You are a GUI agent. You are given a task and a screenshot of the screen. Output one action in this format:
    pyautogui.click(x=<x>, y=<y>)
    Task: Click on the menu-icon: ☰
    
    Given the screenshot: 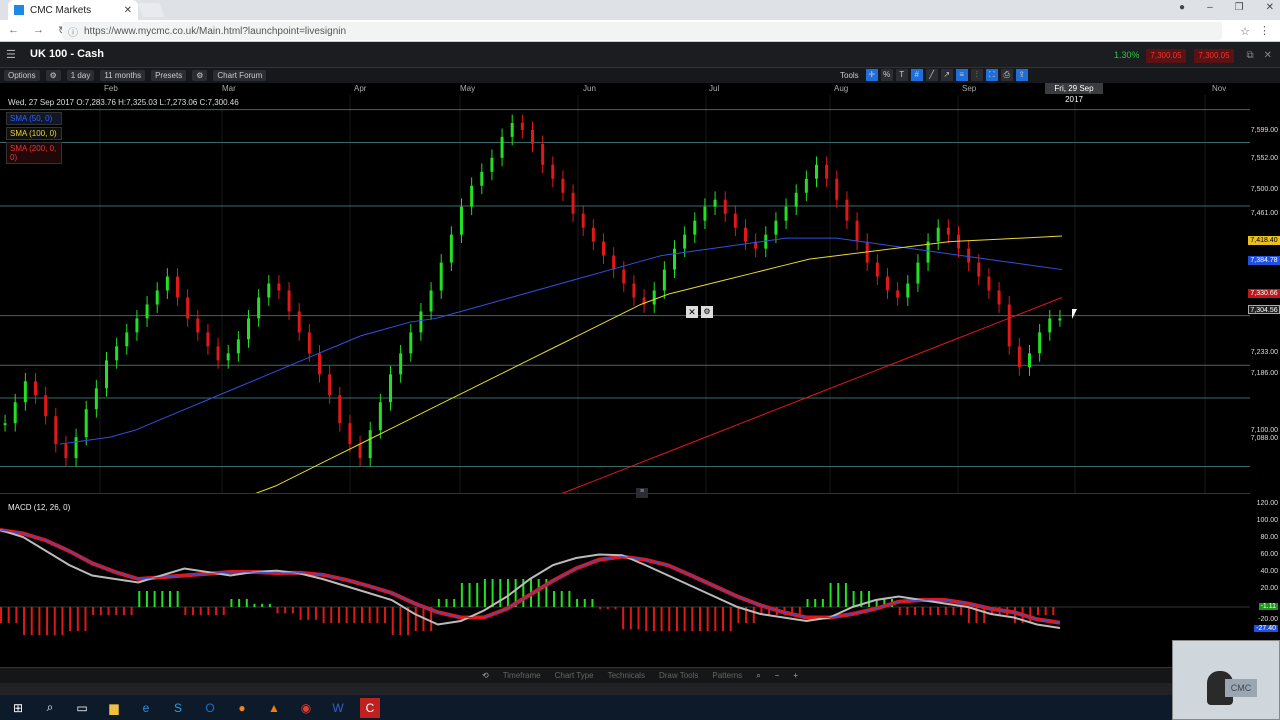 What is the action you would take?
    pyautogui.click(x=11, y=54)
    